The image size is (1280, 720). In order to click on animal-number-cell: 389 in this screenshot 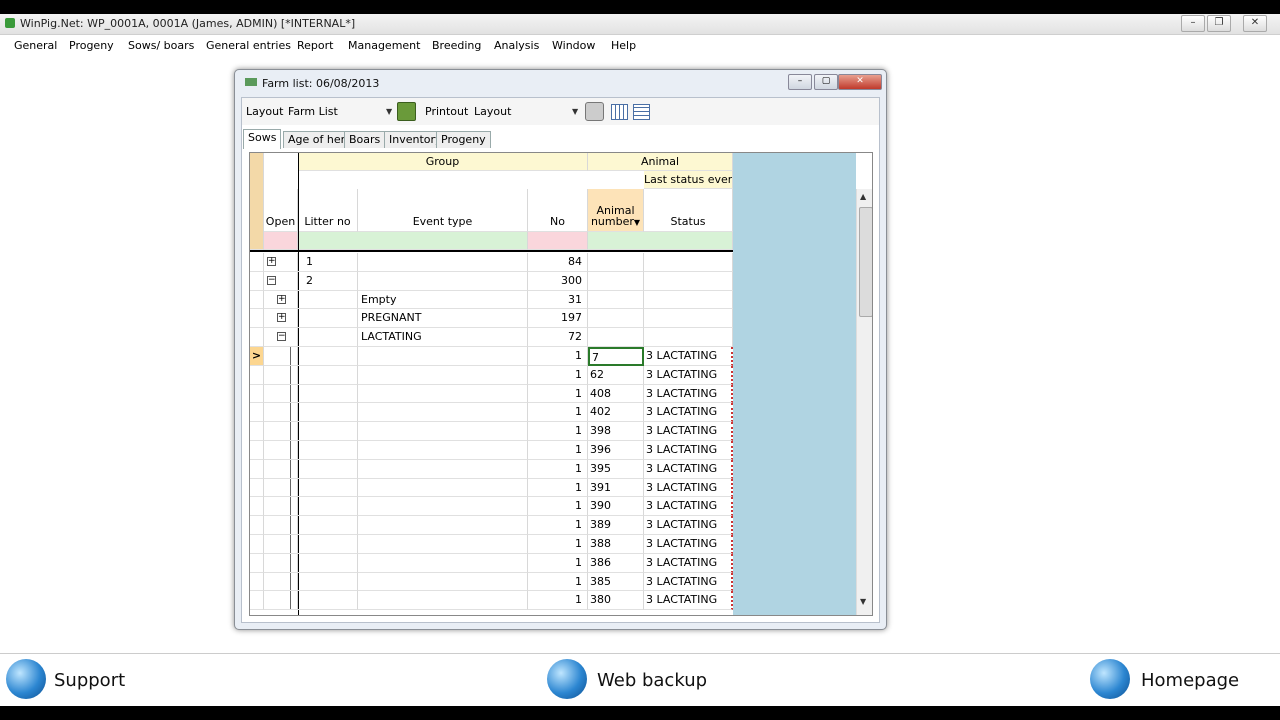, I will do `click(616, 525)`.